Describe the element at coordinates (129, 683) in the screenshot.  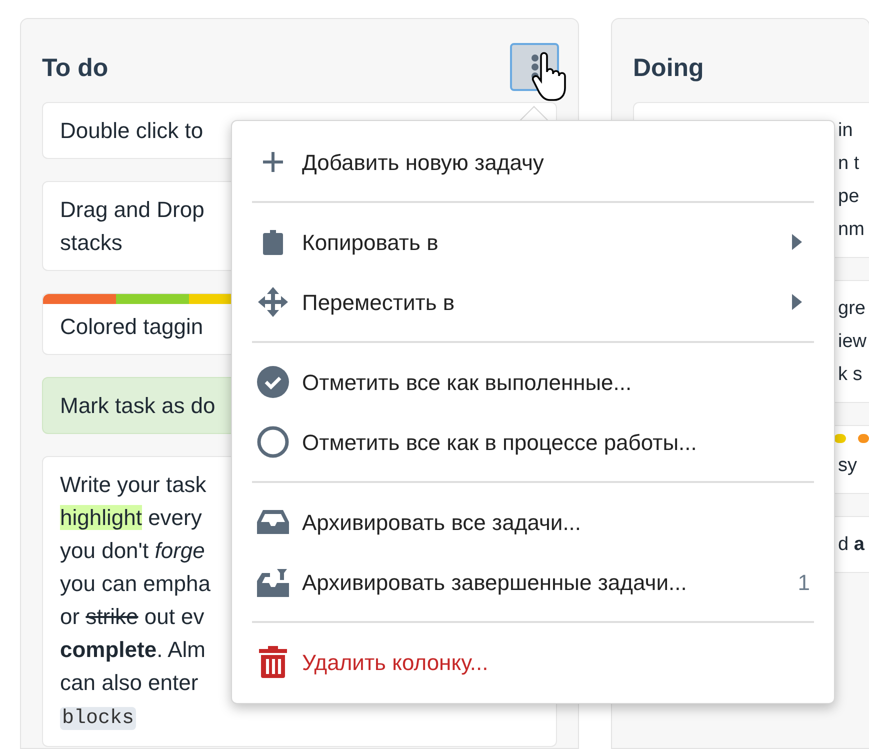
I see `card-text: can also enter` at that location.